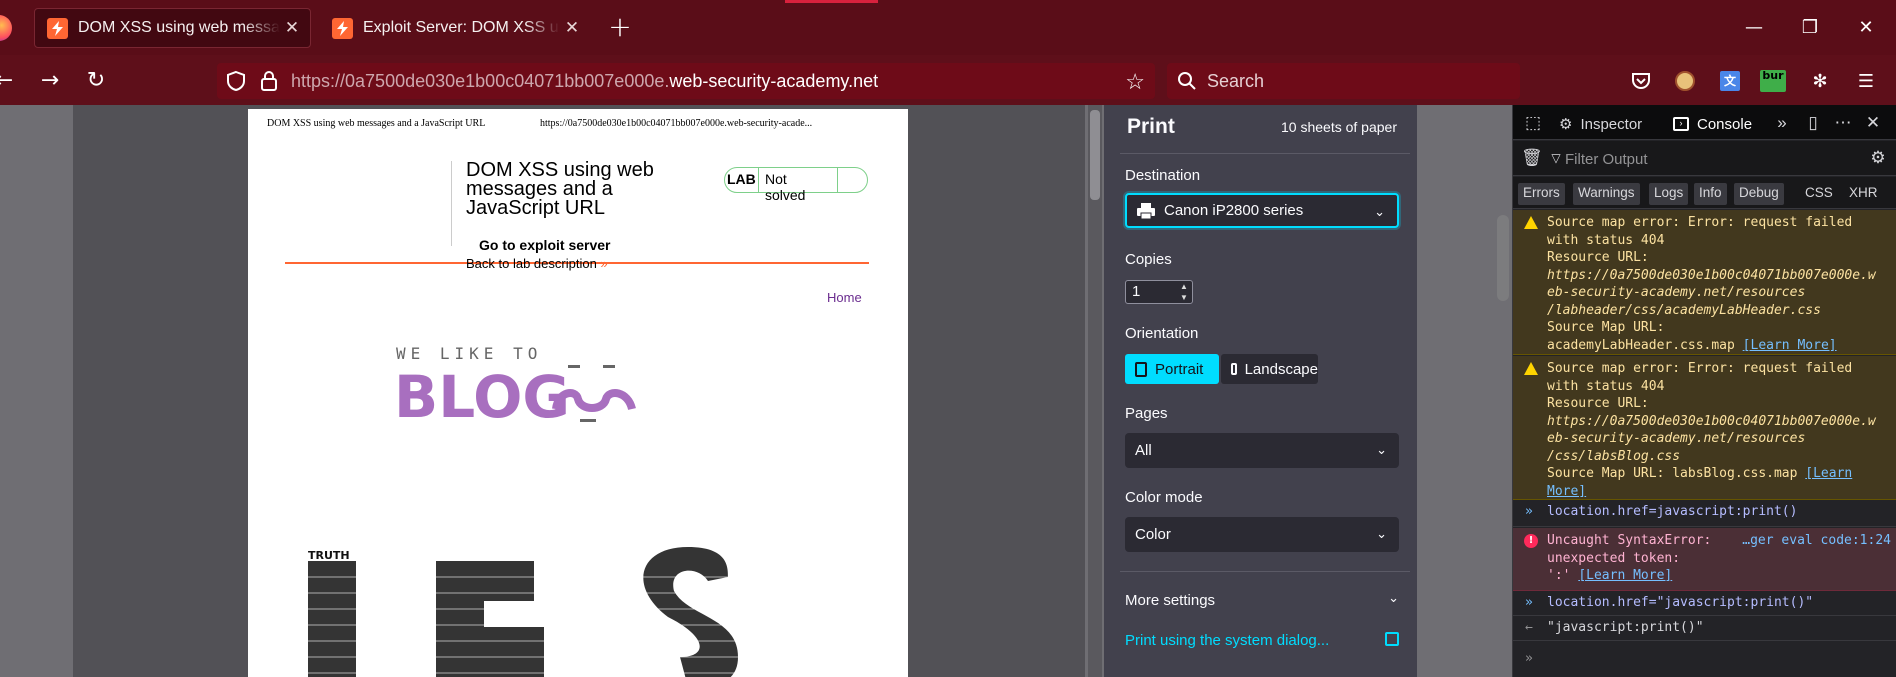 The image size is (1896, 677). What do you see at coordinates (1863, 194) in the screenshot?
I see `filter-xhr: XHR` at bounding box center [1863, 194].